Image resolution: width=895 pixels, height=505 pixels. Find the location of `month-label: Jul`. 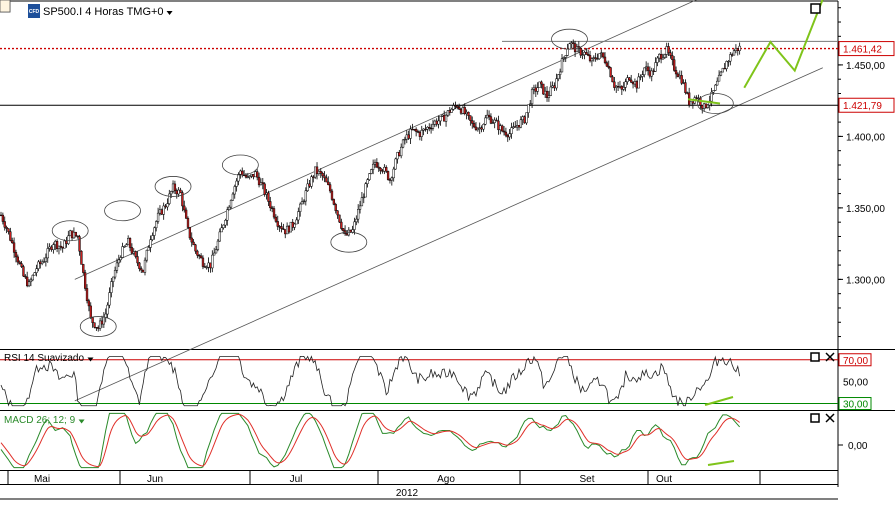

month-label: Jul is located at coordinates (296, 479).